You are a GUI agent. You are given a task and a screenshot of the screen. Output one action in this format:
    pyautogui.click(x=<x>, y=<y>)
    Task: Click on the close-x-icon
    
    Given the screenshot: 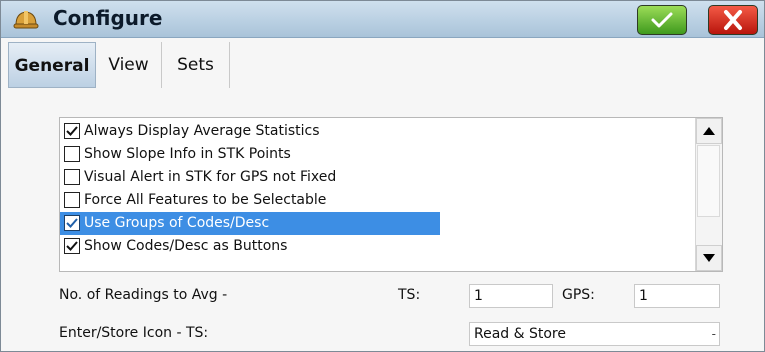 What is the action you would take?
    pyautogui.click(x=733, y=20)
    